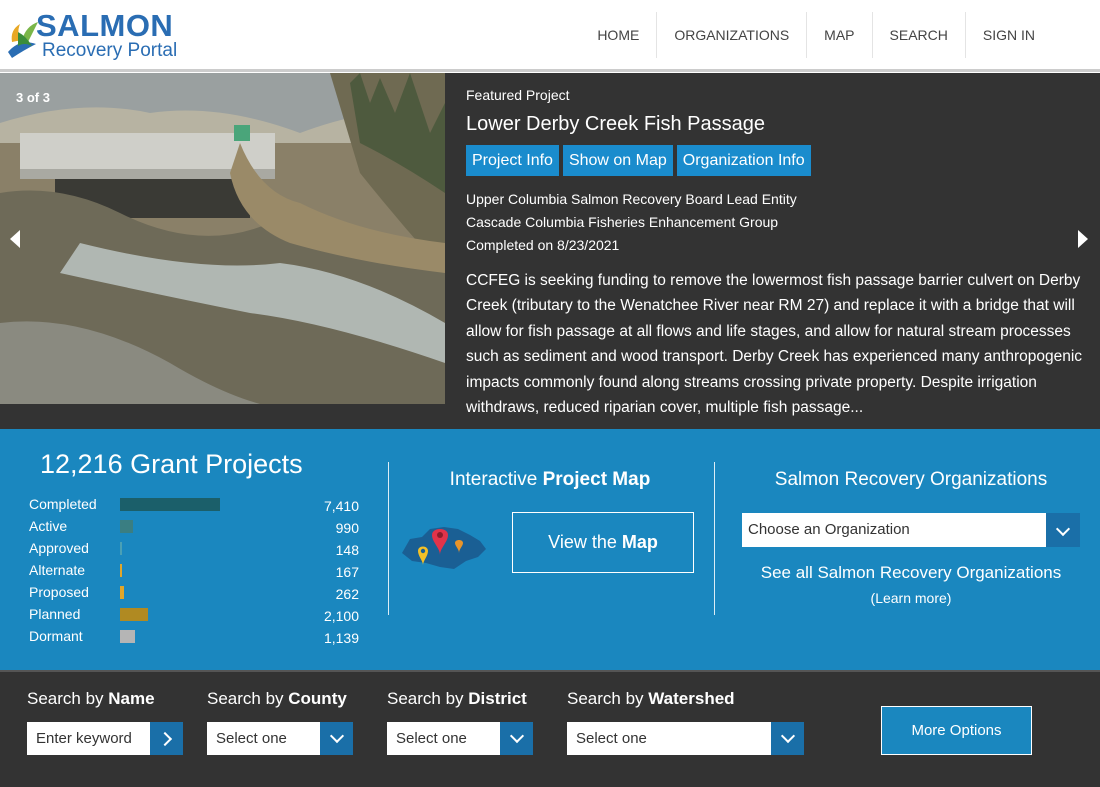  What do you see at coordinates (171, 464) in the screenshot?
I see `grant-projects-title: 12,216 Grant Projects` at bounding box center [171, 464].